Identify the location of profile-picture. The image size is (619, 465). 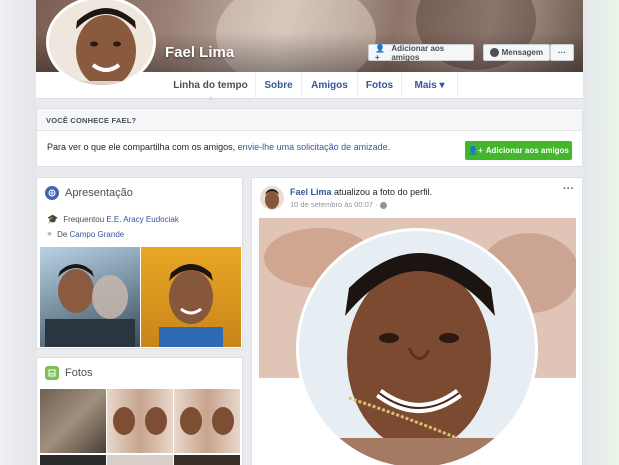
(101, 44).